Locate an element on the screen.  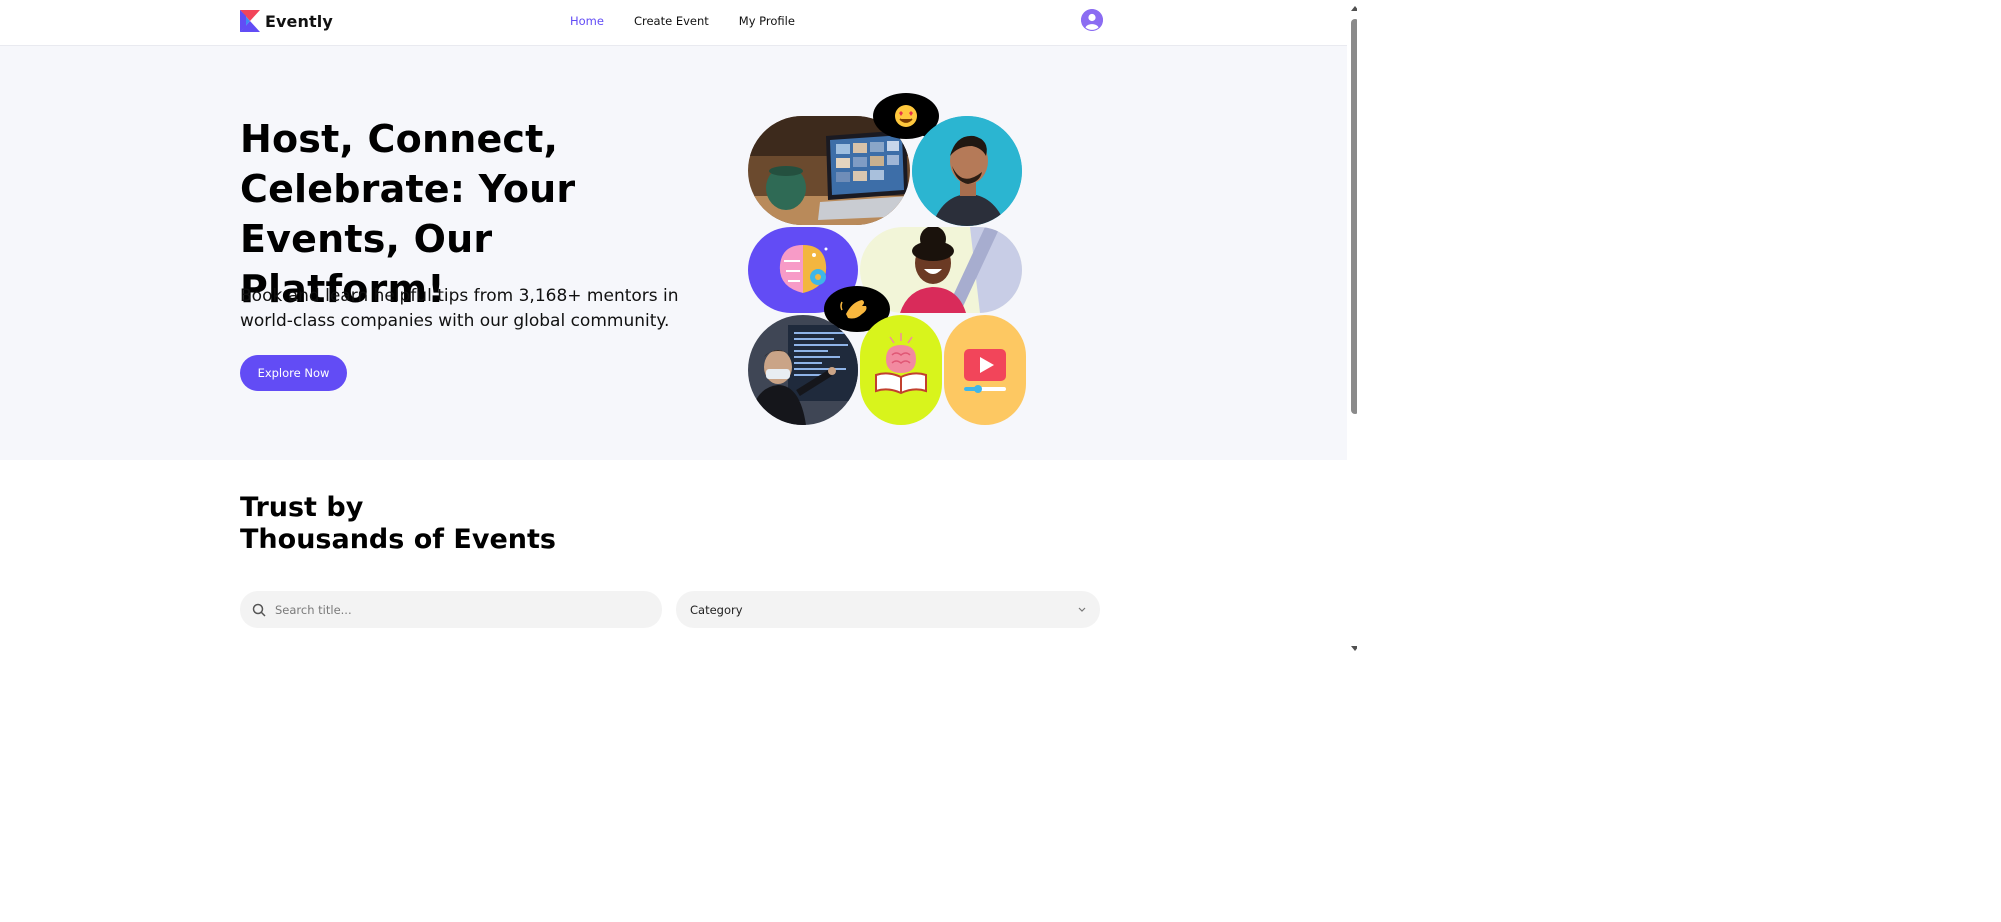
section-title-line1: Trust by is located at coordinates (302, 507).